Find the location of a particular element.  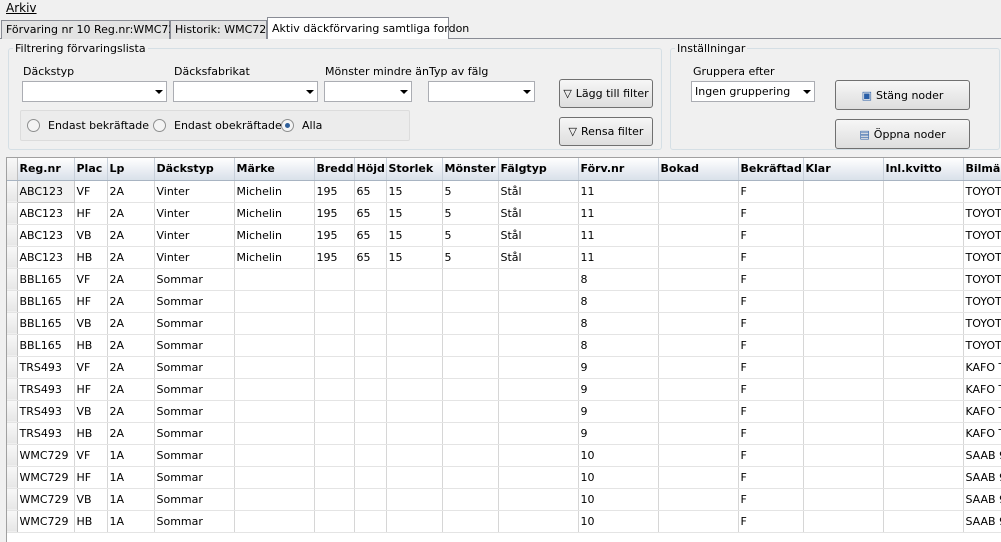

table-cell: VB is located at coordinates (91, 499).